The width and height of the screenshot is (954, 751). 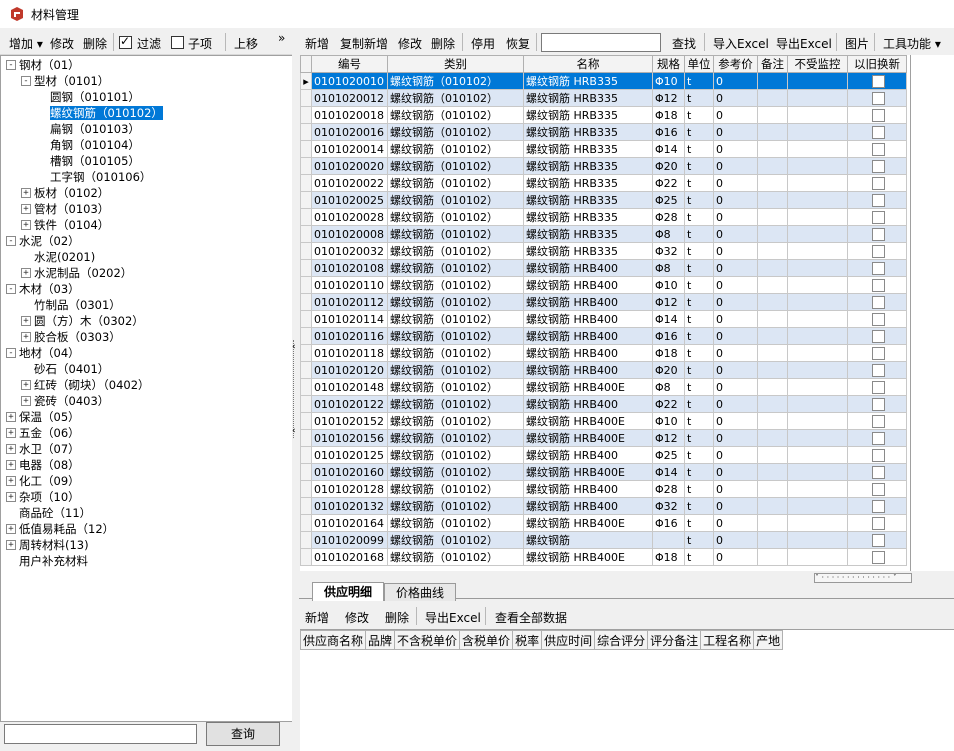 I want to click on tree-node: 竹制品（0301）, so click(x=77, y=305).